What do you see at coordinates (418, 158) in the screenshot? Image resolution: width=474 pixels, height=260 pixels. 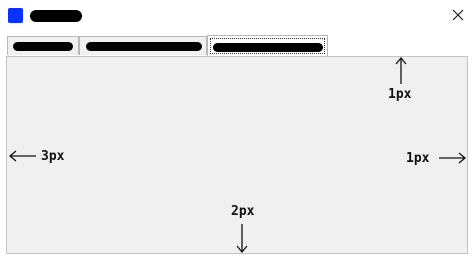 I see `annotation-right: 1px` at bounding box center [418, 158].